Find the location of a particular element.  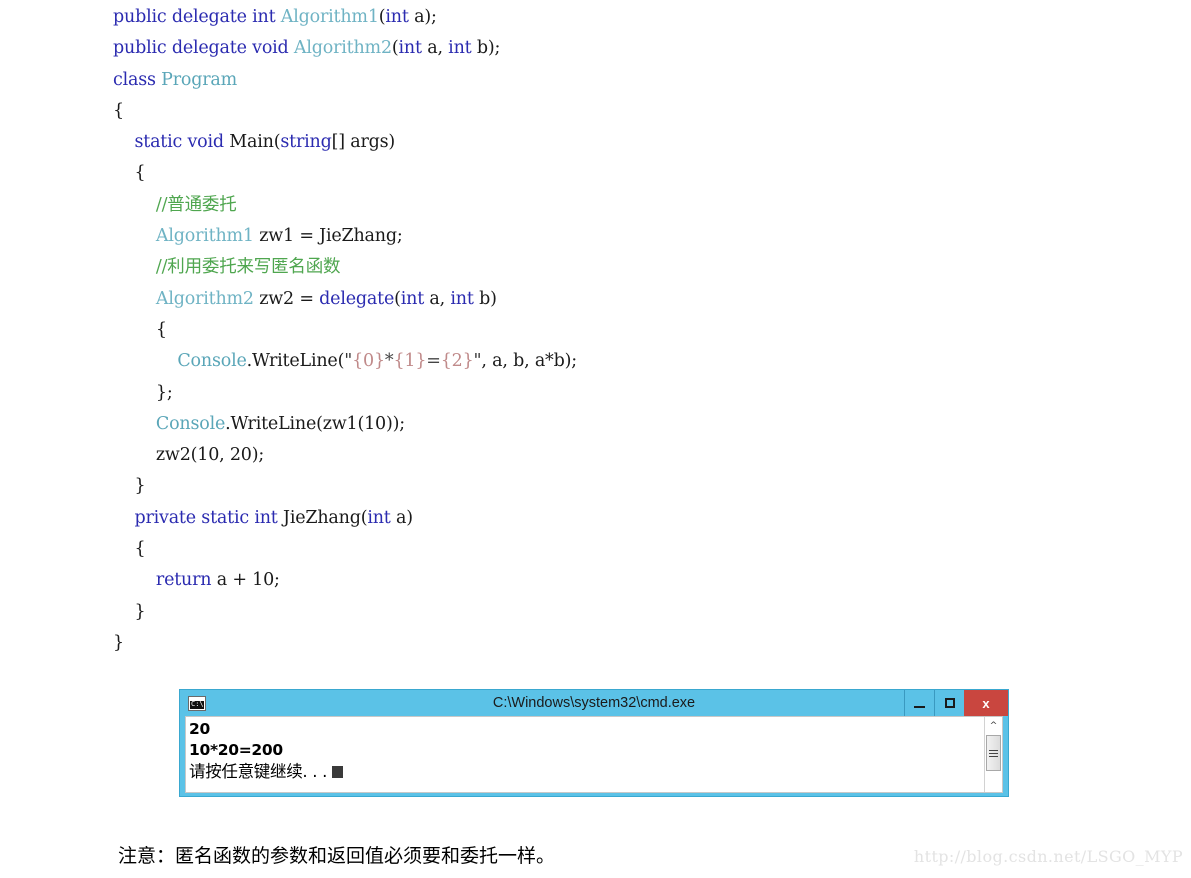

watermark-url: http://blog.csdn.net/LSGO_MYP is located at coordinates (1048, 856).